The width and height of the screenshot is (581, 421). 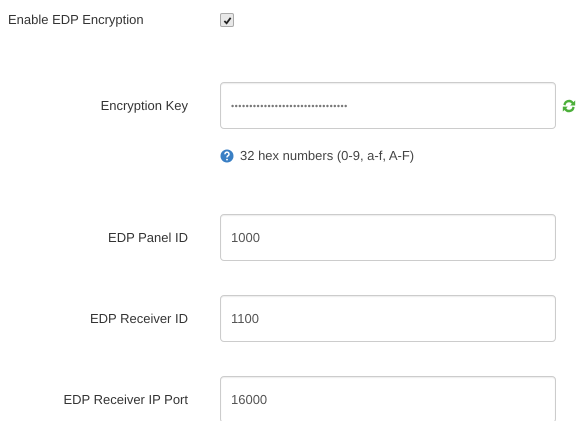 What do you see at coordinates (388, 318) in the screenshot?
I see `input-field: 1100` at bounding box center [388, 318].